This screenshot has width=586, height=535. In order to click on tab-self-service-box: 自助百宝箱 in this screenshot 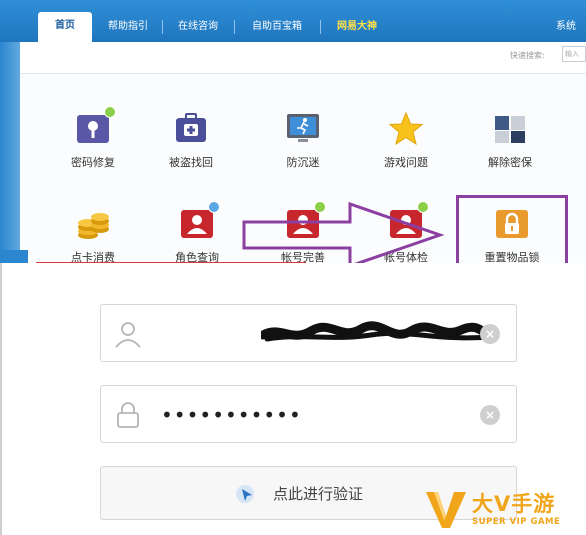, I will do `click(277, 28)`.